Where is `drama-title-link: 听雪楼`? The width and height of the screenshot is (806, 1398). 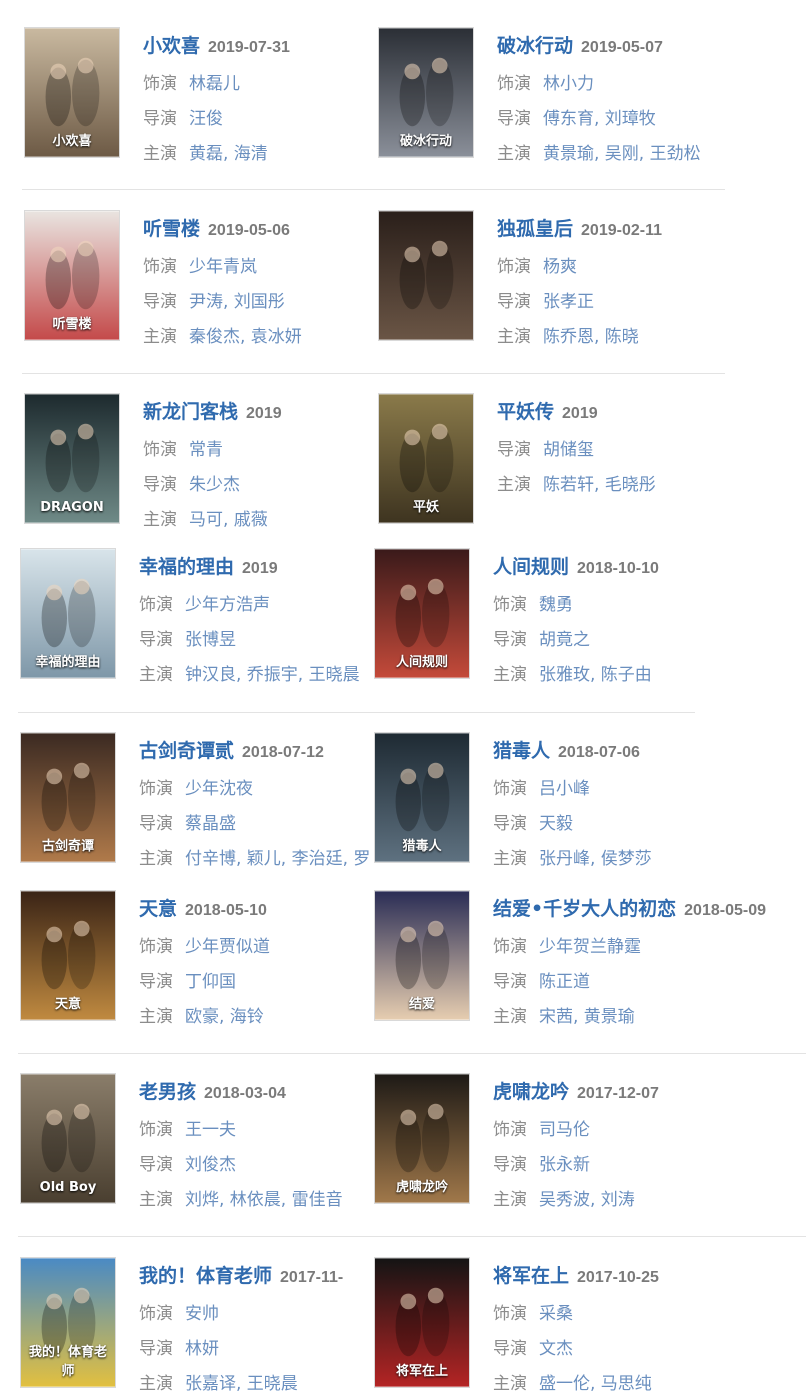
drama-title-link: 听雪楼 is located at coordinates (171, 229).